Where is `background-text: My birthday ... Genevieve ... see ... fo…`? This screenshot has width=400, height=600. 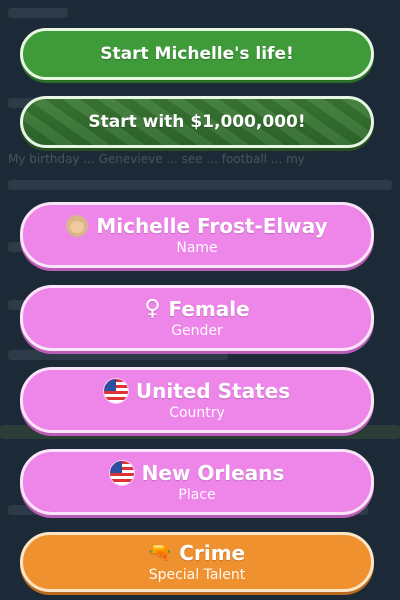 background-text: My birthday ... Genevieve ... see ... fo… is located at coordinates (156, 159).